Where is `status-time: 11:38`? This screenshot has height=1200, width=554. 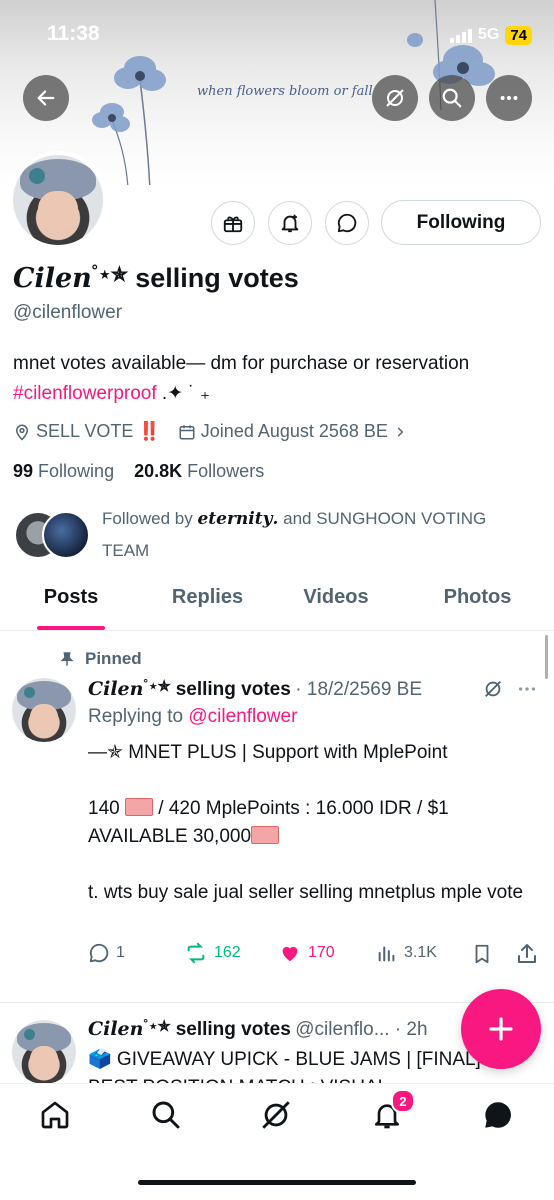 status-time: 11:38 is located at coordinates (73, 33).